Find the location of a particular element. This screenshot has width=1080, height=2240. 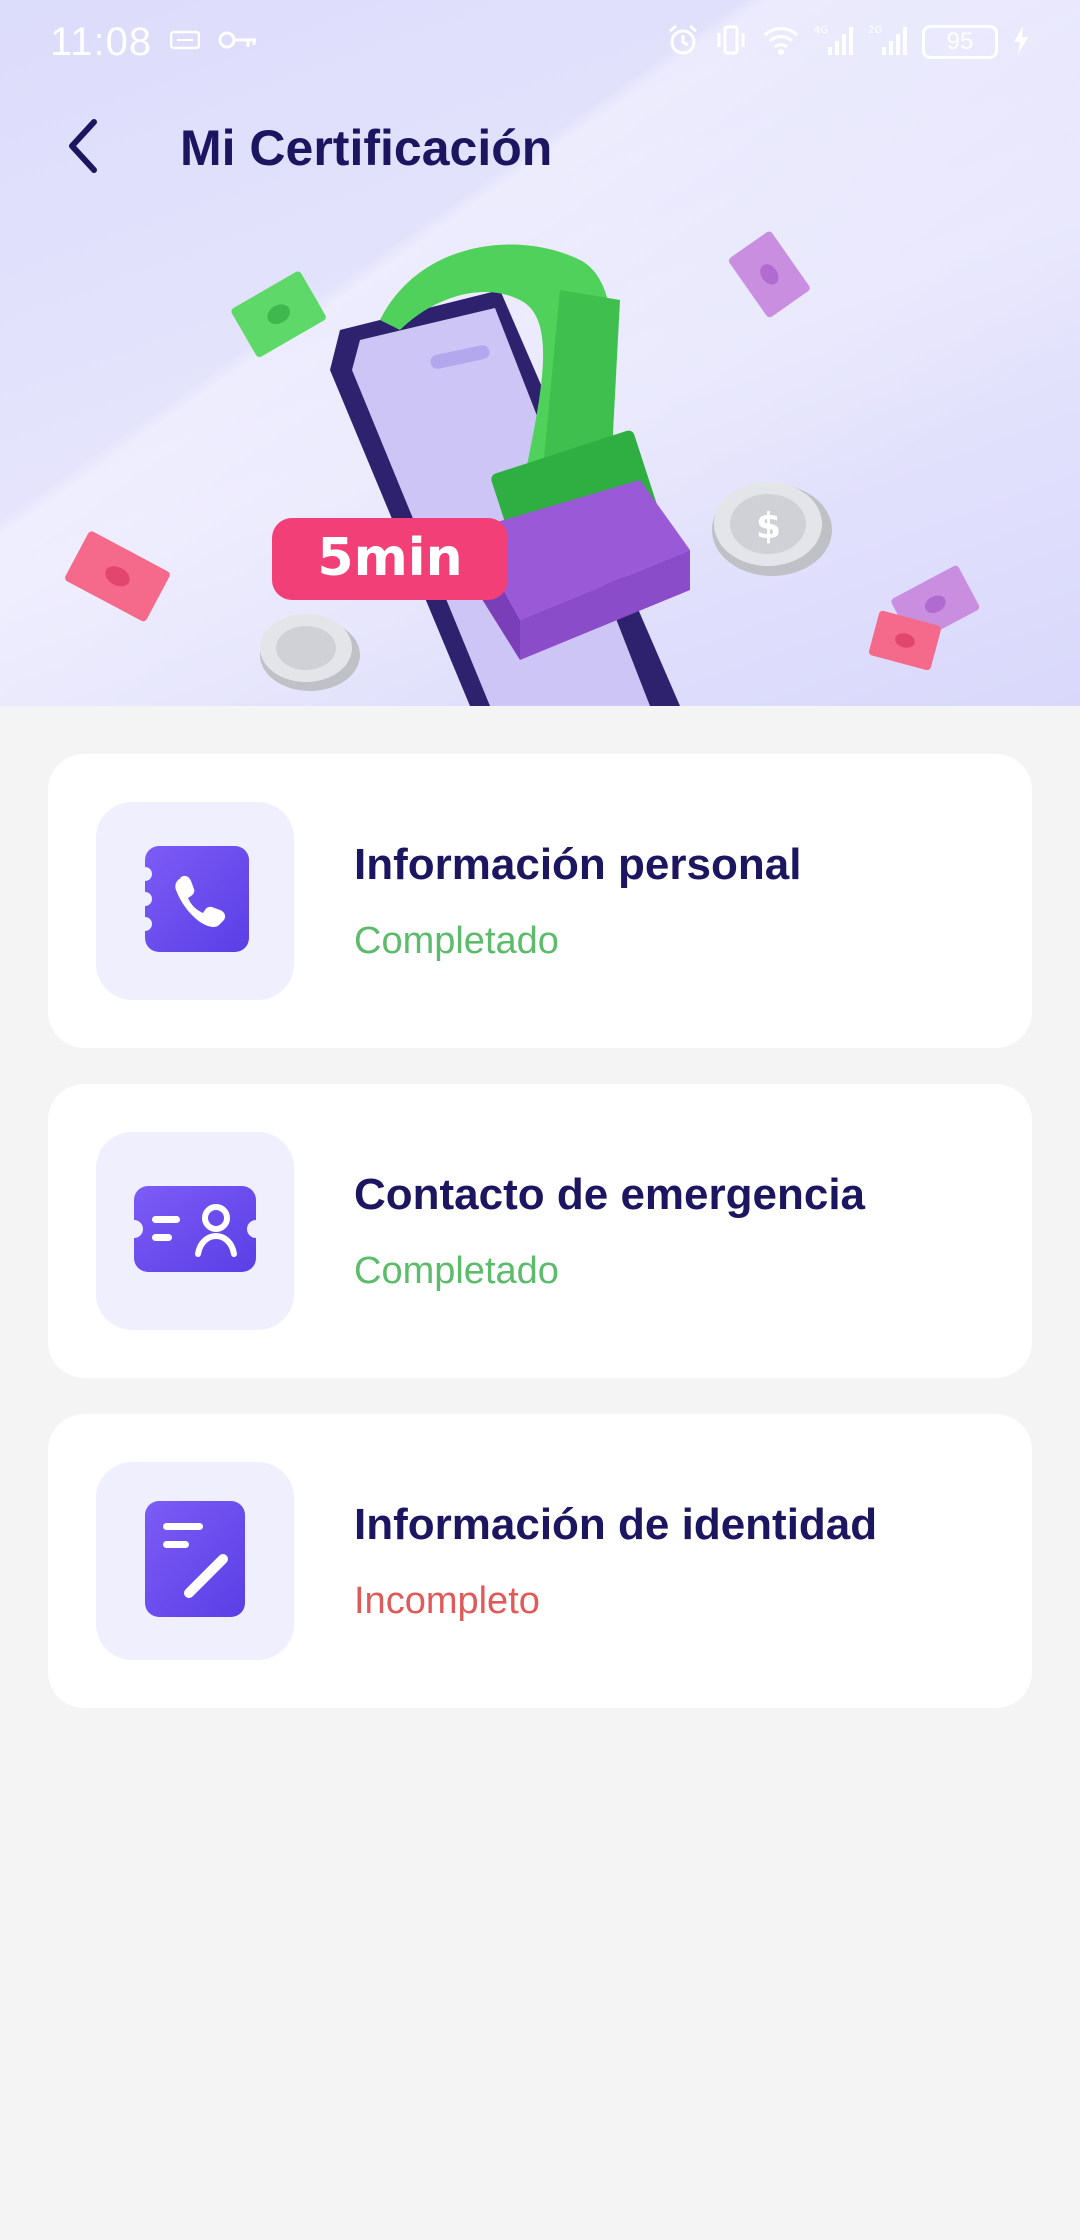

floating-bill-purple-top is located at coordinates (769, 274).